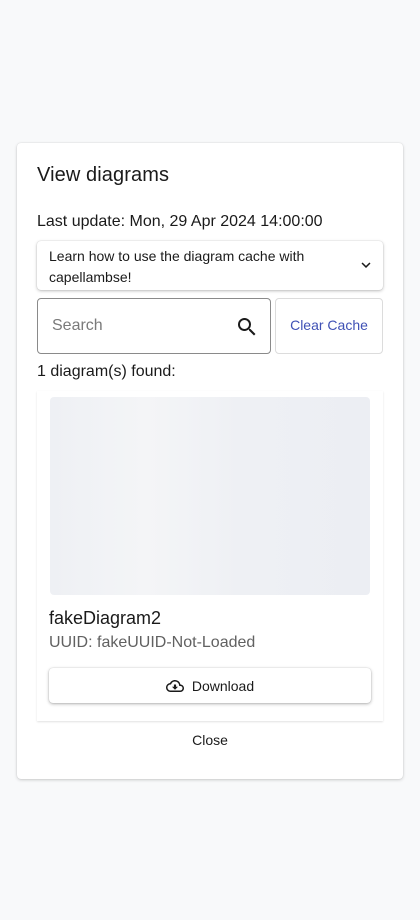 The image size is (420, 920). What do you see at coordinates (137, 326) in the screenshot?
I see `search-input` at bounding box center [137, 326].